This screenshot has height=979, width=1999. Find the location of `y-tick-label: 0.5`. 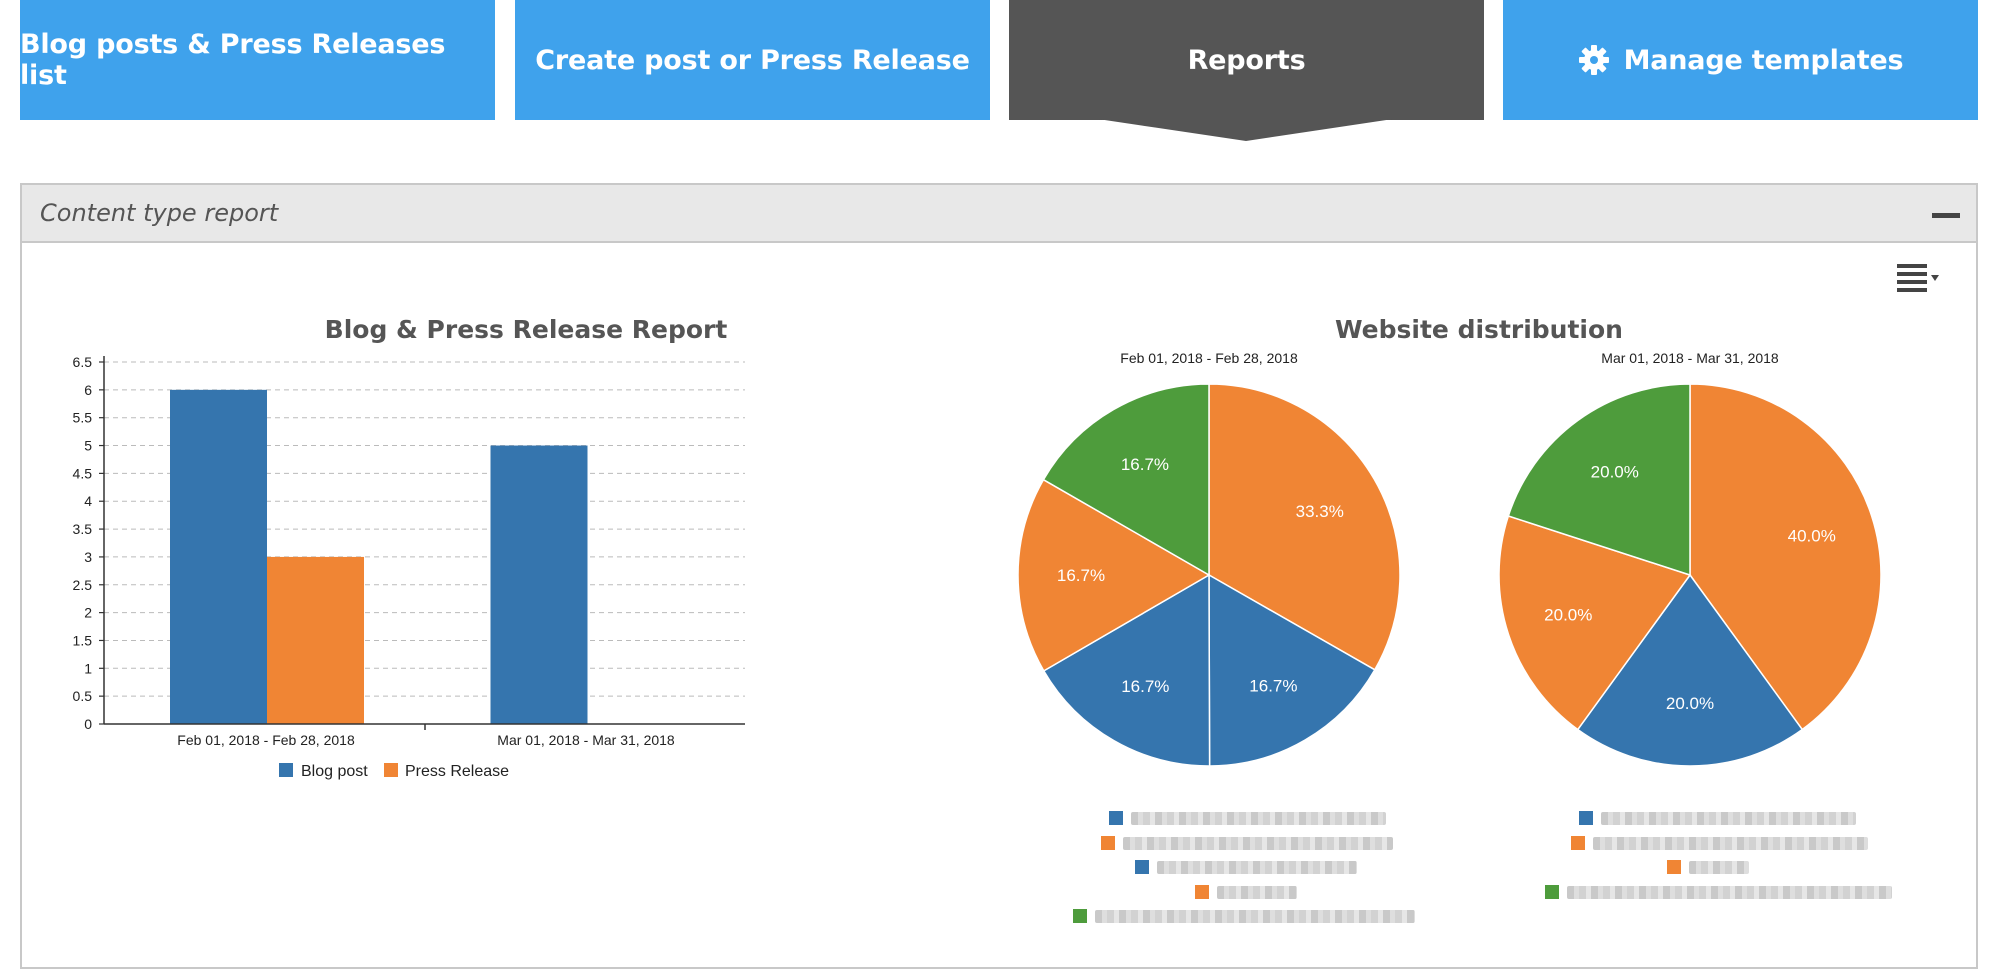

y-tick-label: 0.5 is located at coordinates (83, 696).